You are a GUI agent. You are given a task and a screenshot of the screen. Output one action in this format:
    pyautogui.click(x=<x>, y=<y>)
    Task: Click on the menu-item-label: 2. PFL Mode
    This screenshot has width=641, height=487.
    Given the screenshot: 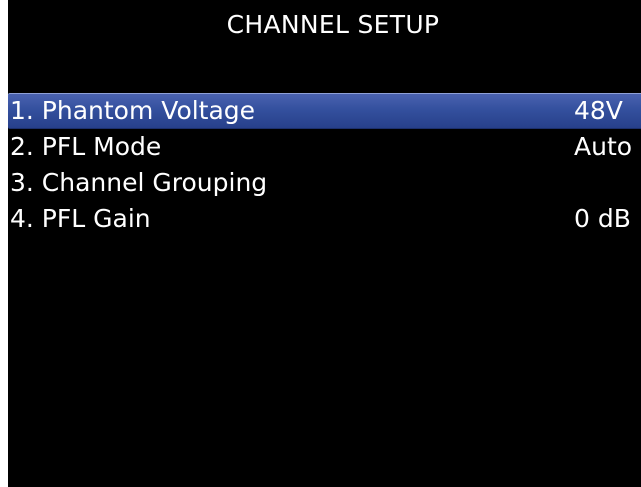 What is the action you would take?
    pyautogui.click(x=86, y=146)
    